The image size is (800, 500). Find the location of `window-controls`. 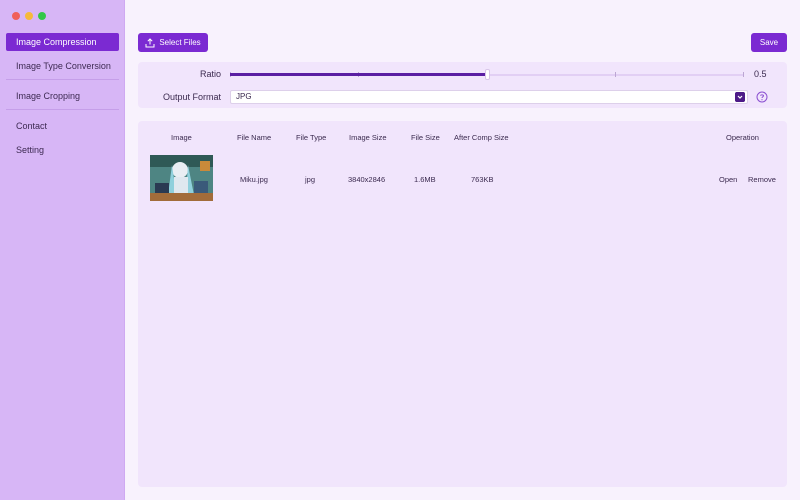

window-controls is located at coordinates (29, 16).